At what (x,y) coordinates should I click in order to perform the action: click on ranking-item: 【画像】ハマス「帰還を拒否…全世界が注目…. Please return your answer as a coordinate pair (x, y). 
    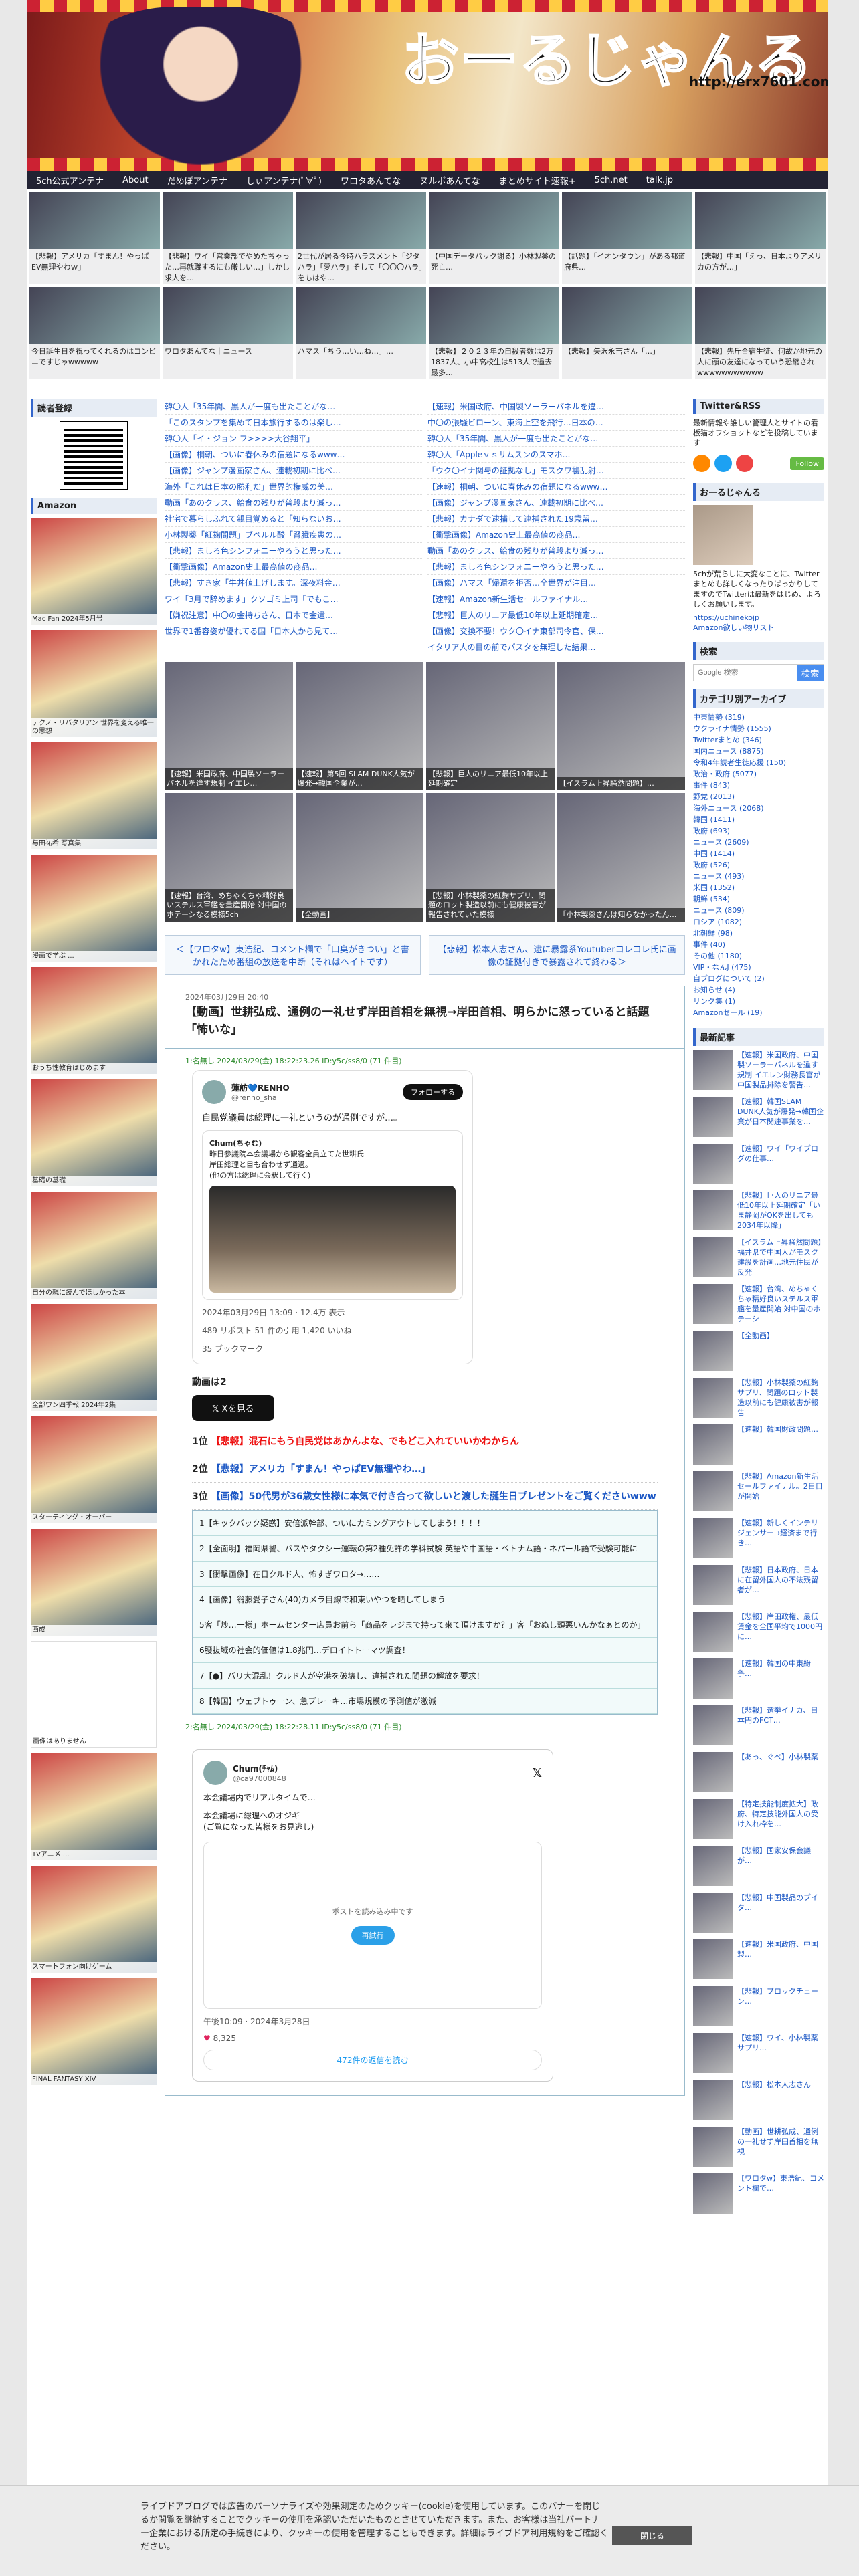
    Looking at the image, I should click on (556, 583).